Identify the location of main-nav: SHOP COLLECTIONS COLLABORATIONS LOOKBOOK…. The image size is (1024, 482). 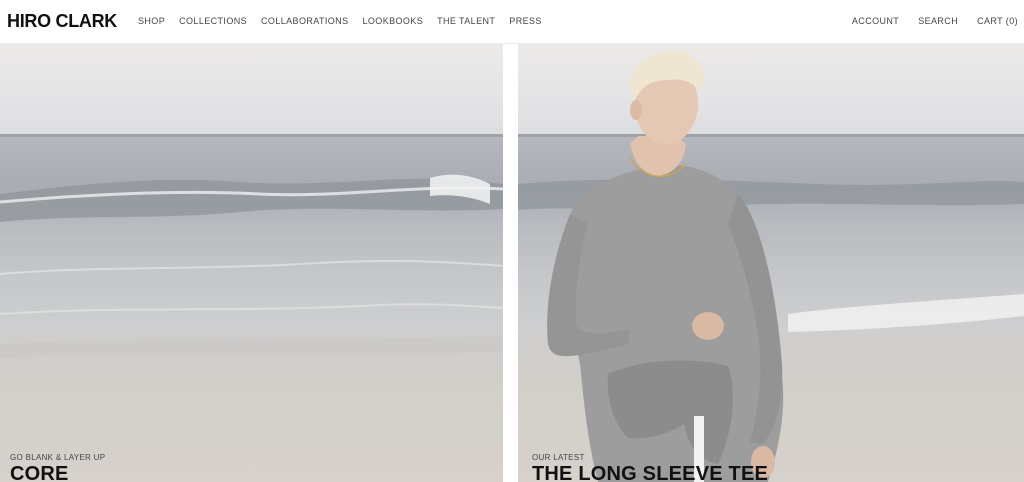
(347, 21).